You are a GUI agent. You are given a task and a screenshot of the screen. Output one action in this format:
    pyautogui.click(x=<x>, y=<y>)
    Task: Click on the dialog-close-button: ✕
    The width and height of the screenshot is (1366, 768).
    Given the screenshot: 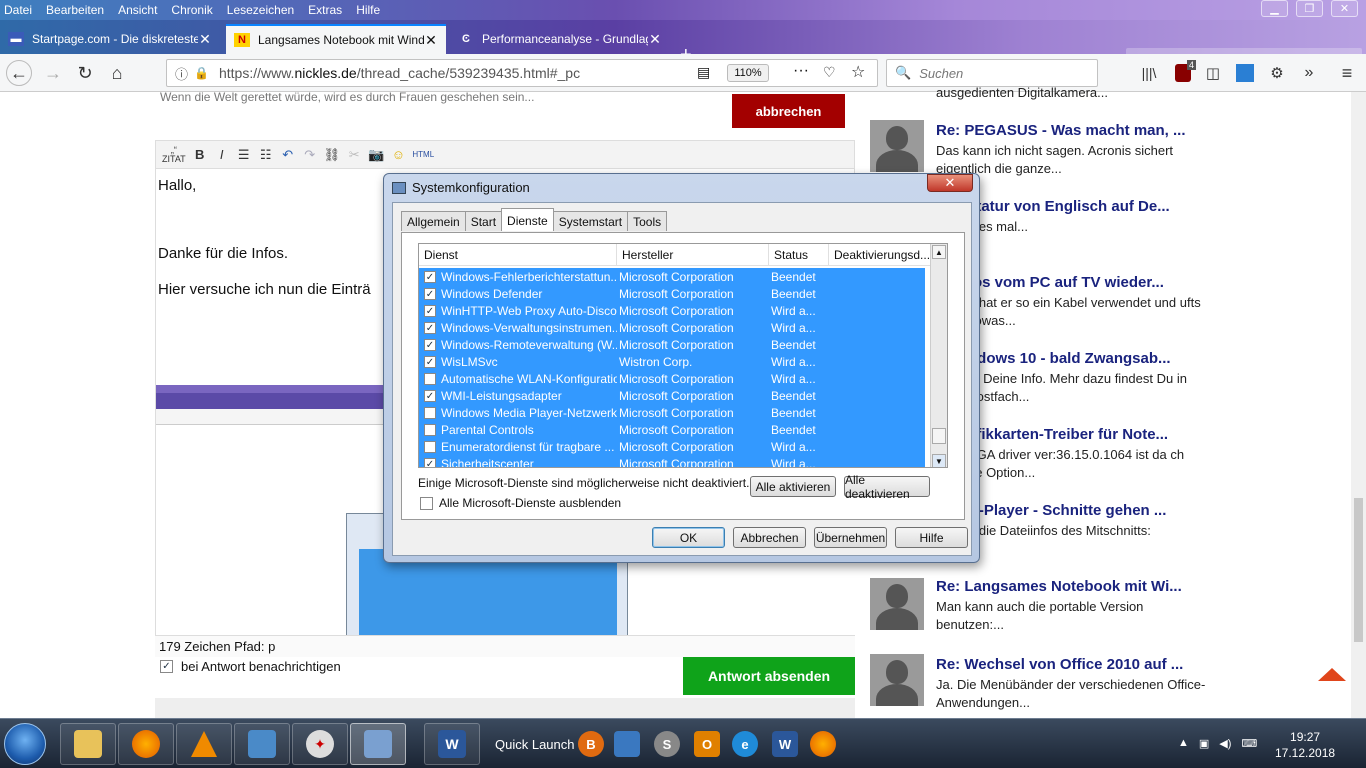 What is the action you would take?
    pyautogui.click(x=950, y=183)
    